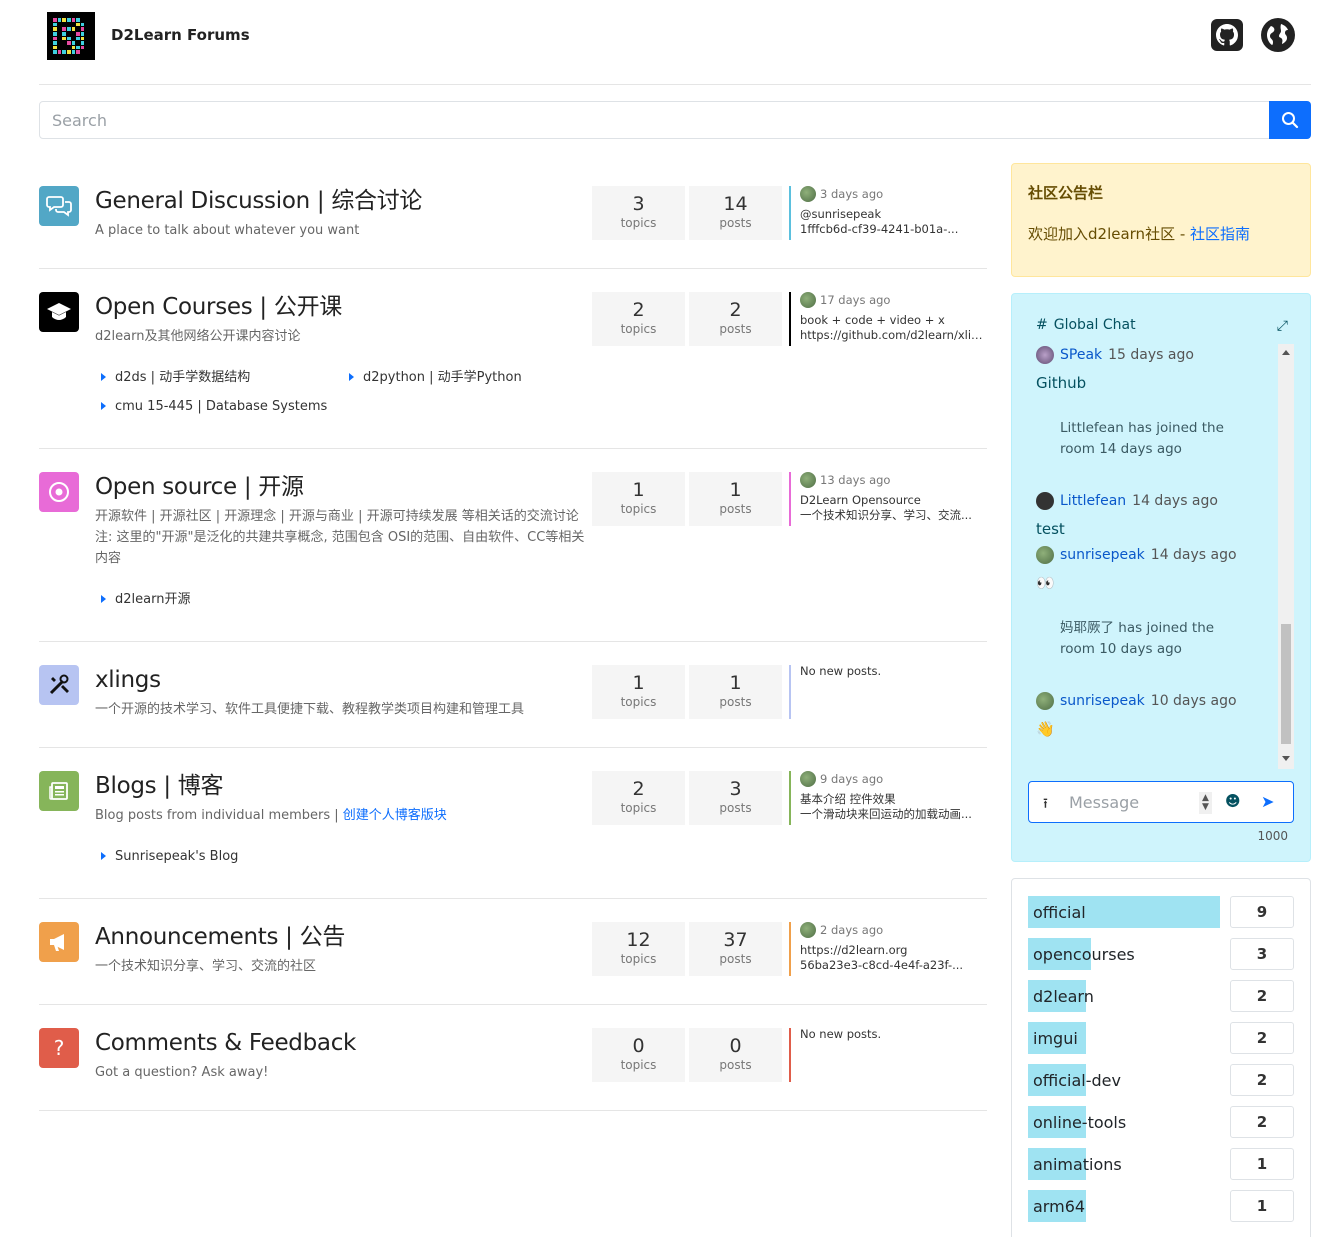 The height and width of the screenshot is (1237, 1339). I want to click on subcategory-link: d2ds | 动手学数据结构, so click(219, 377).